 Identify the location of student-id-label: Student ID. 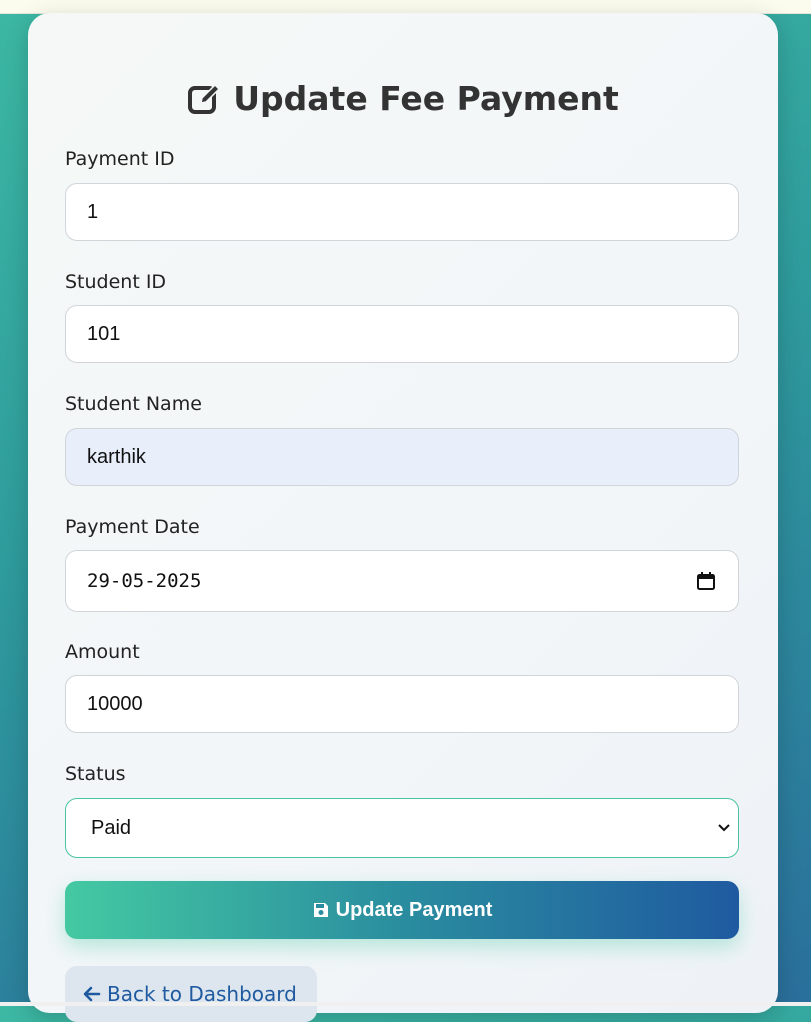
(116, 282).